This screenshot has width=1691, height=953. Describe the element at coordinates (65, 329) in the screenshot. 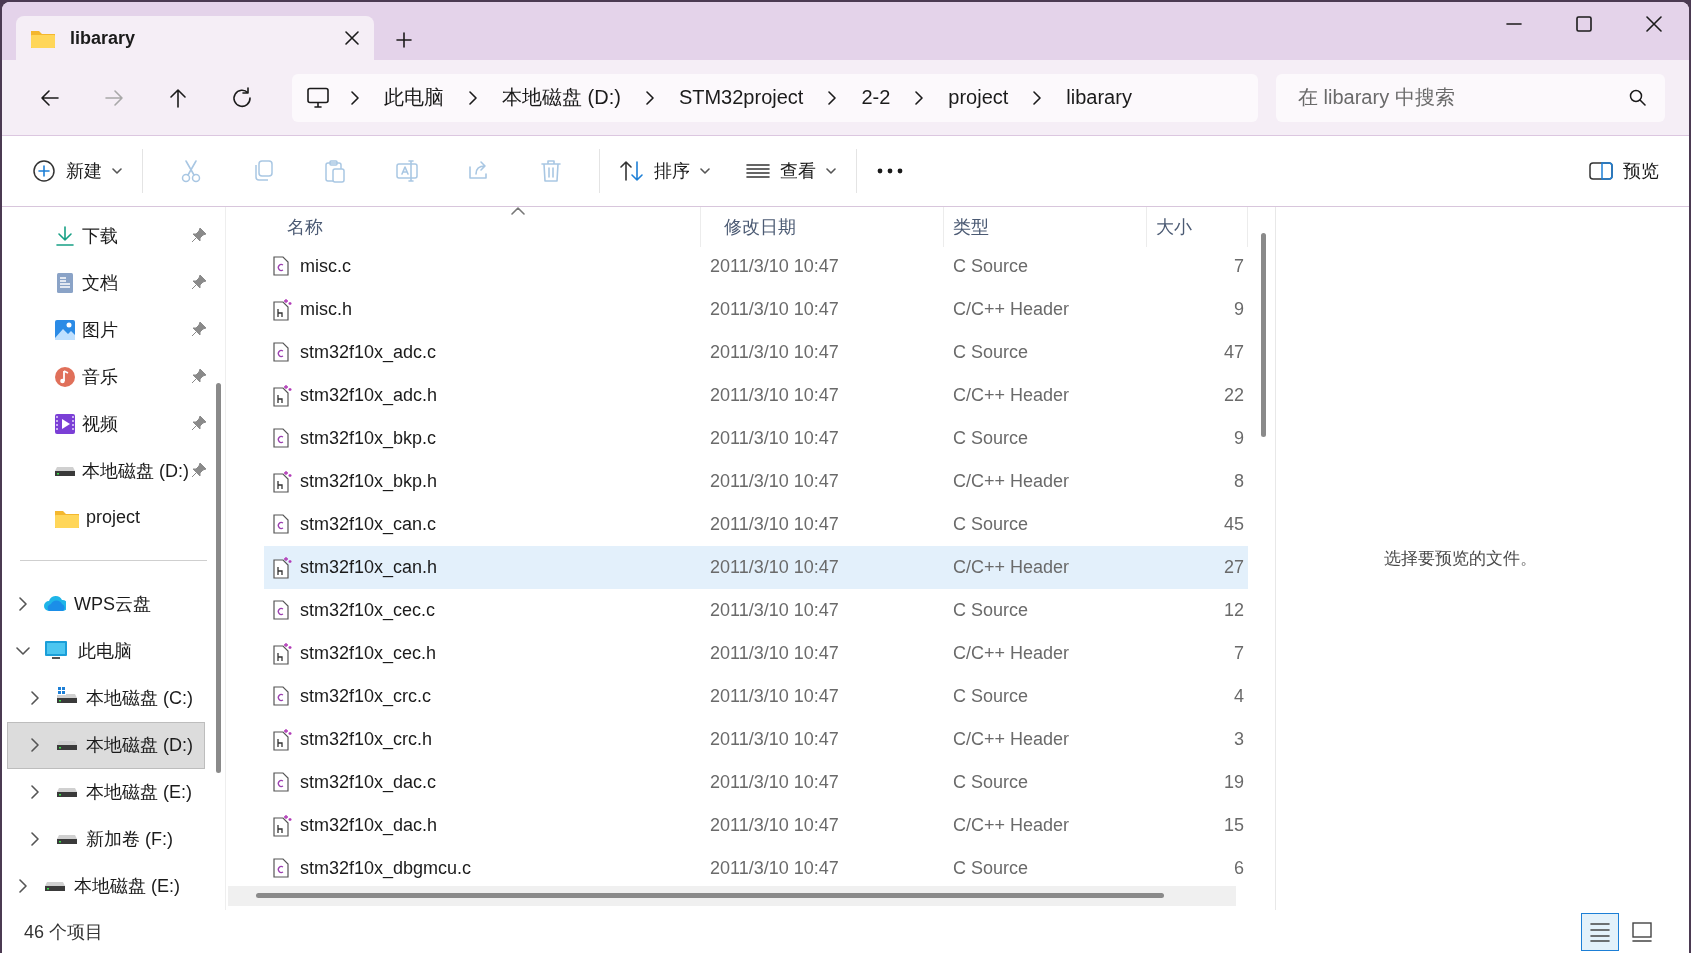

I see `image-icon` at that location.